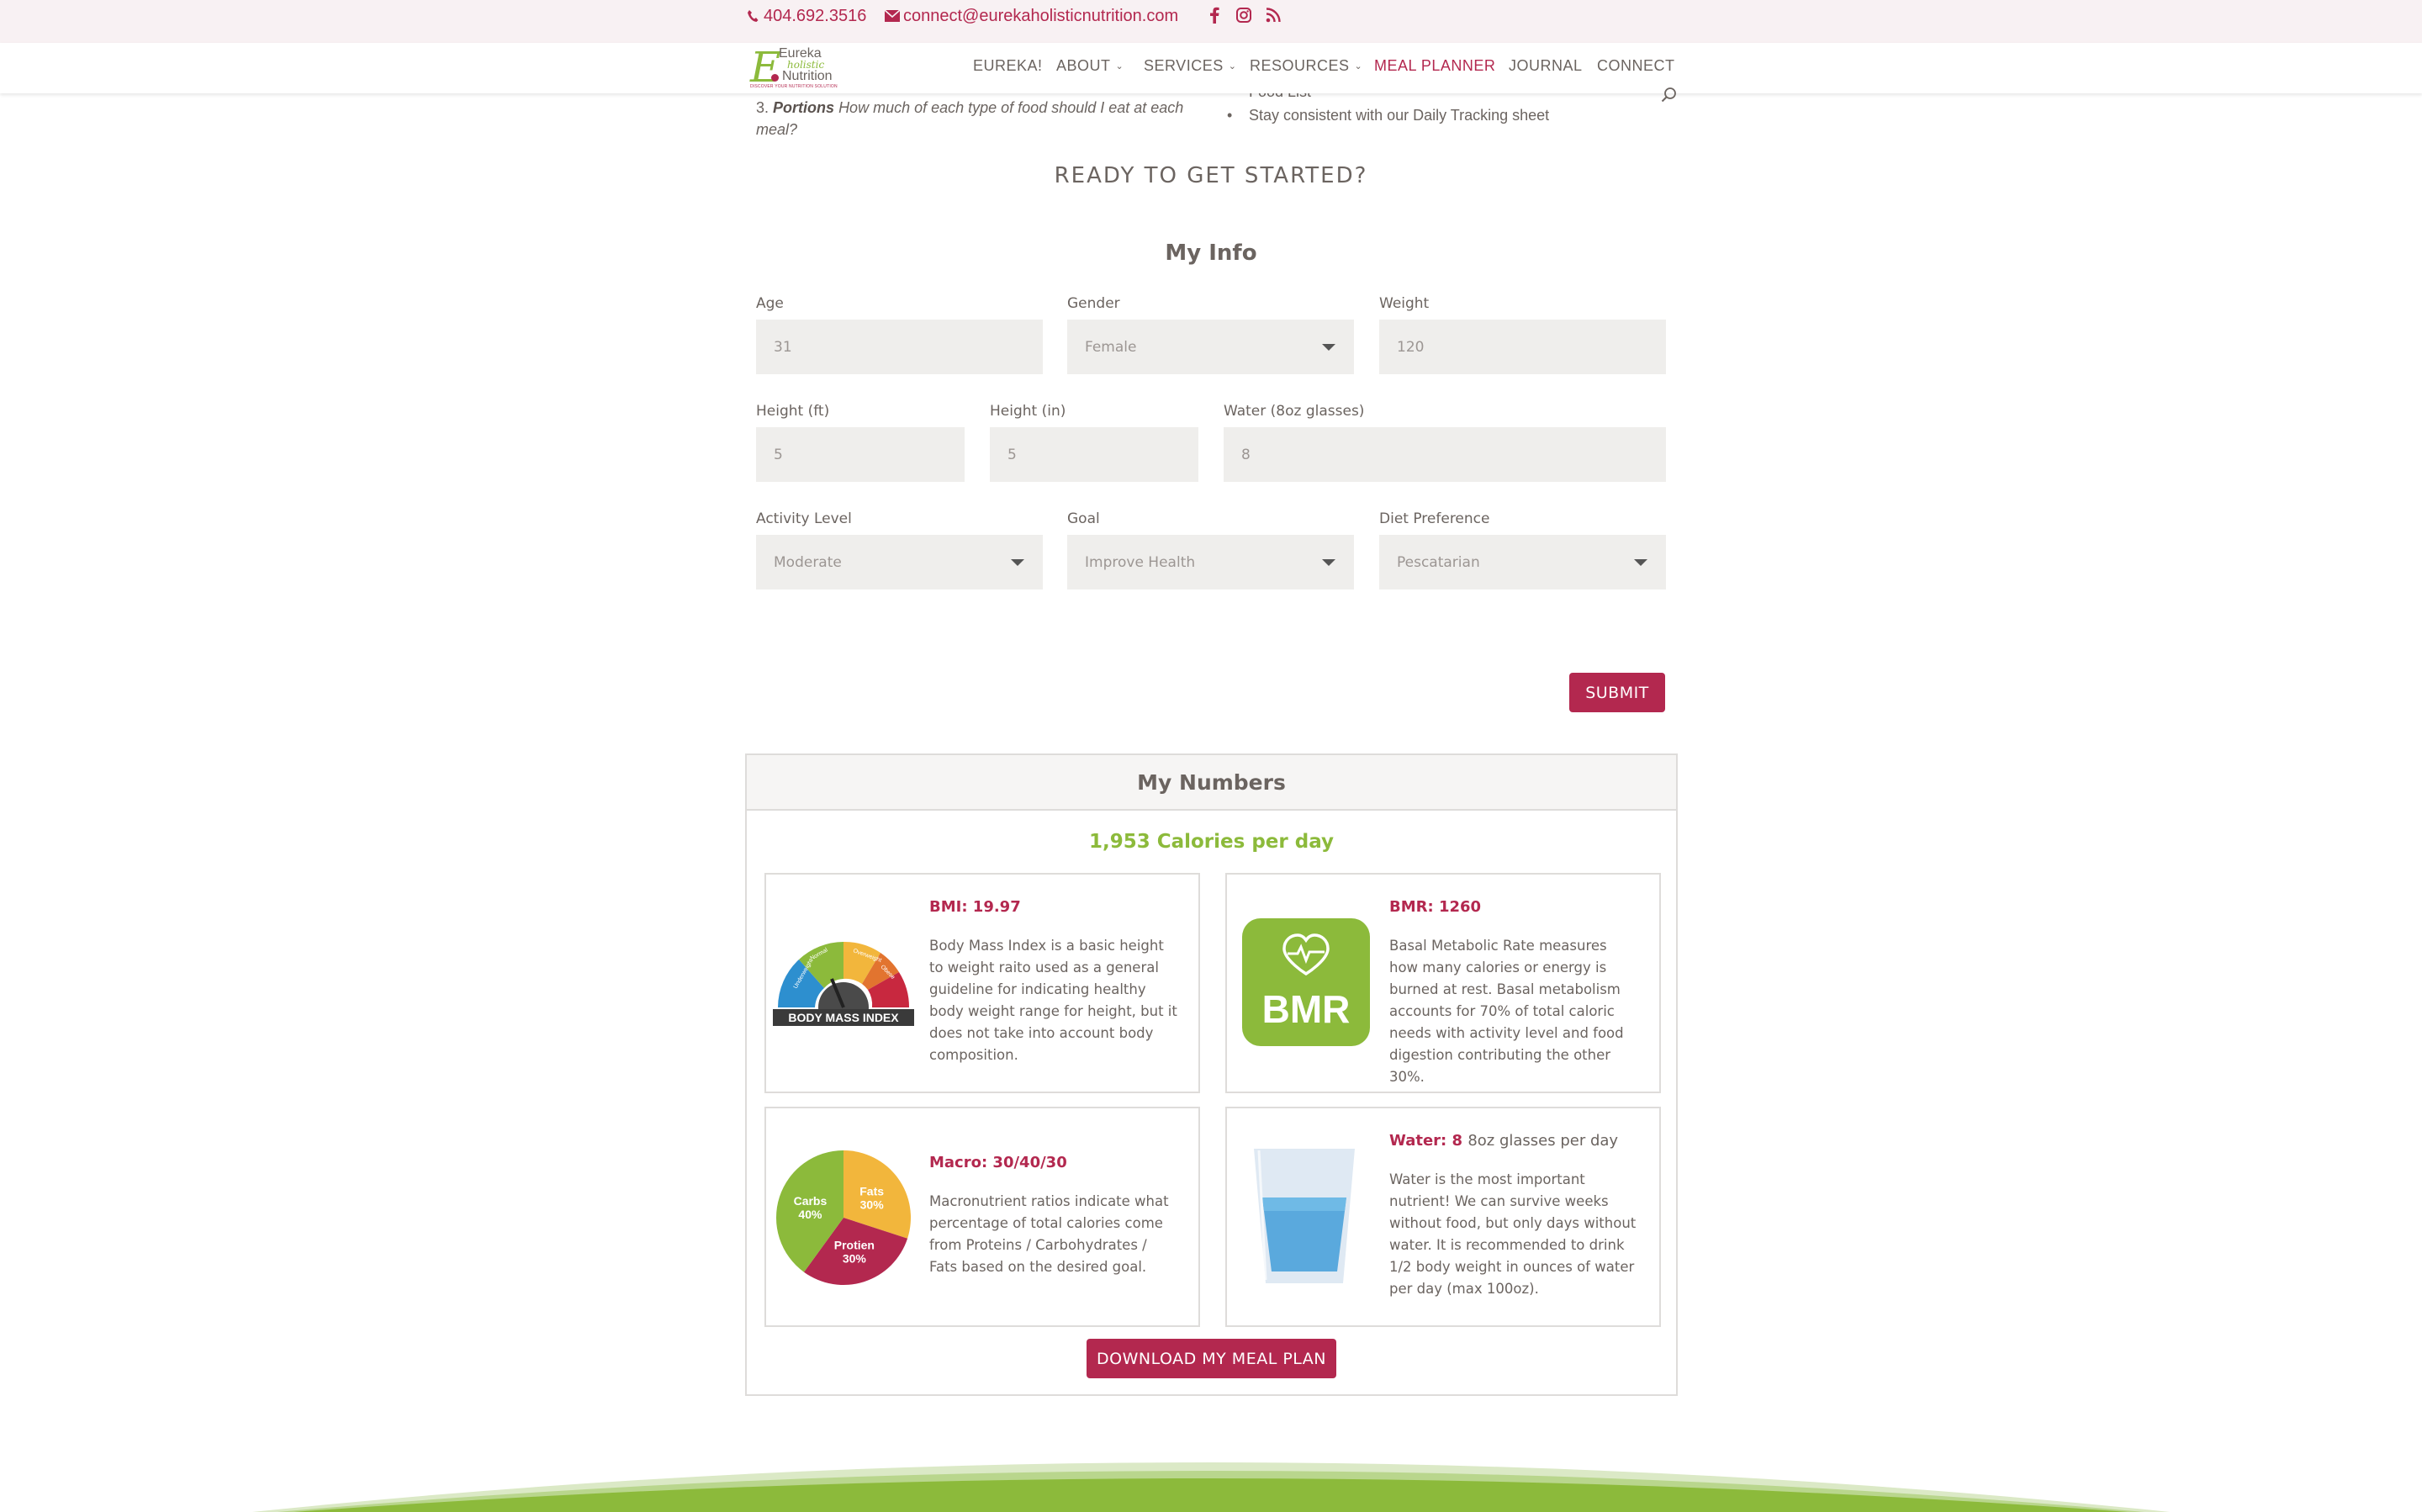  I want to click on weight-label: Weight, so click(1404, 303).